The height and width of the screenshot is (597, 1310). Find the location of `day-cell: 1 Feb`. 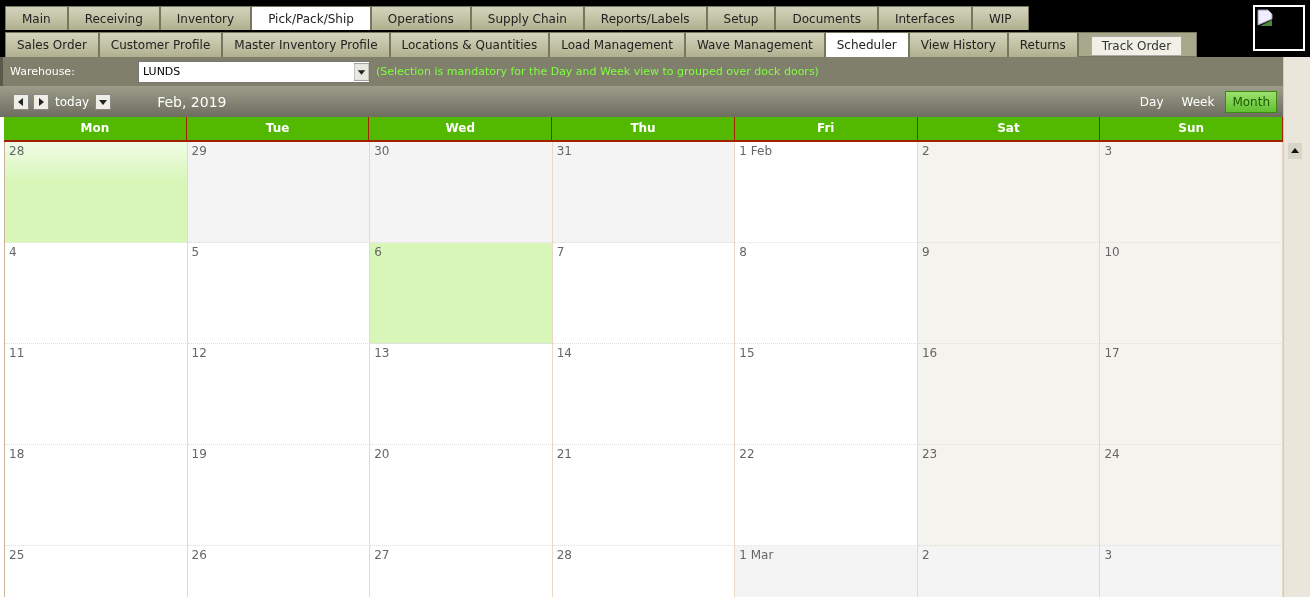

day-cell: 1 Feb is located at coordinates (826, 192).